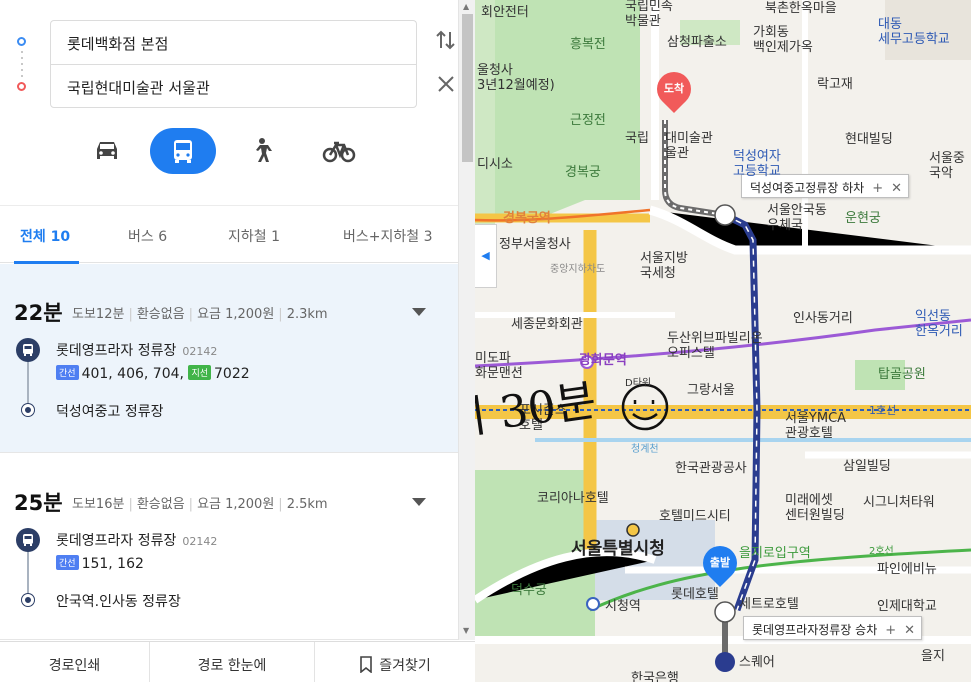 The width and height of the screenshot is (971, 682). Describe the element at coordinates (583, 172) in the screenshot. I see `map-label: 경복궁` at that location.